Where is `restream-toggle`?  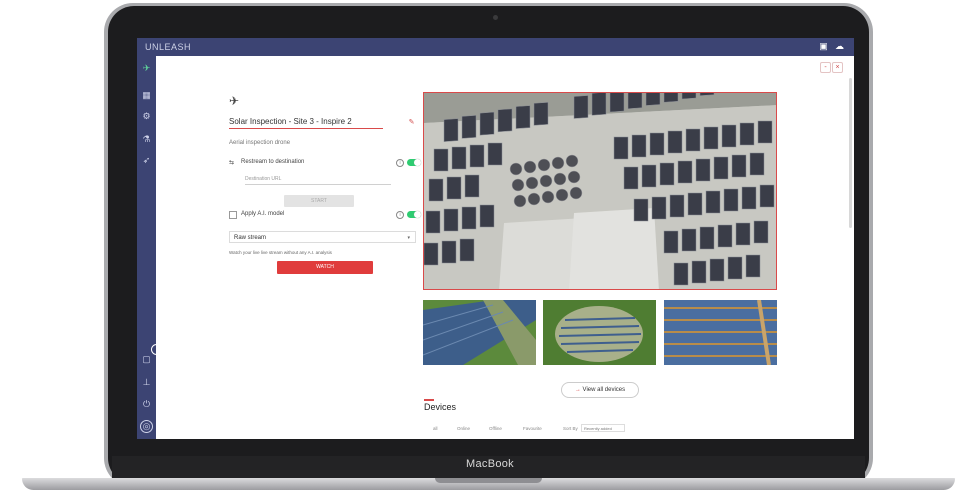
restream-toggle is located at coordinates (414, 162).